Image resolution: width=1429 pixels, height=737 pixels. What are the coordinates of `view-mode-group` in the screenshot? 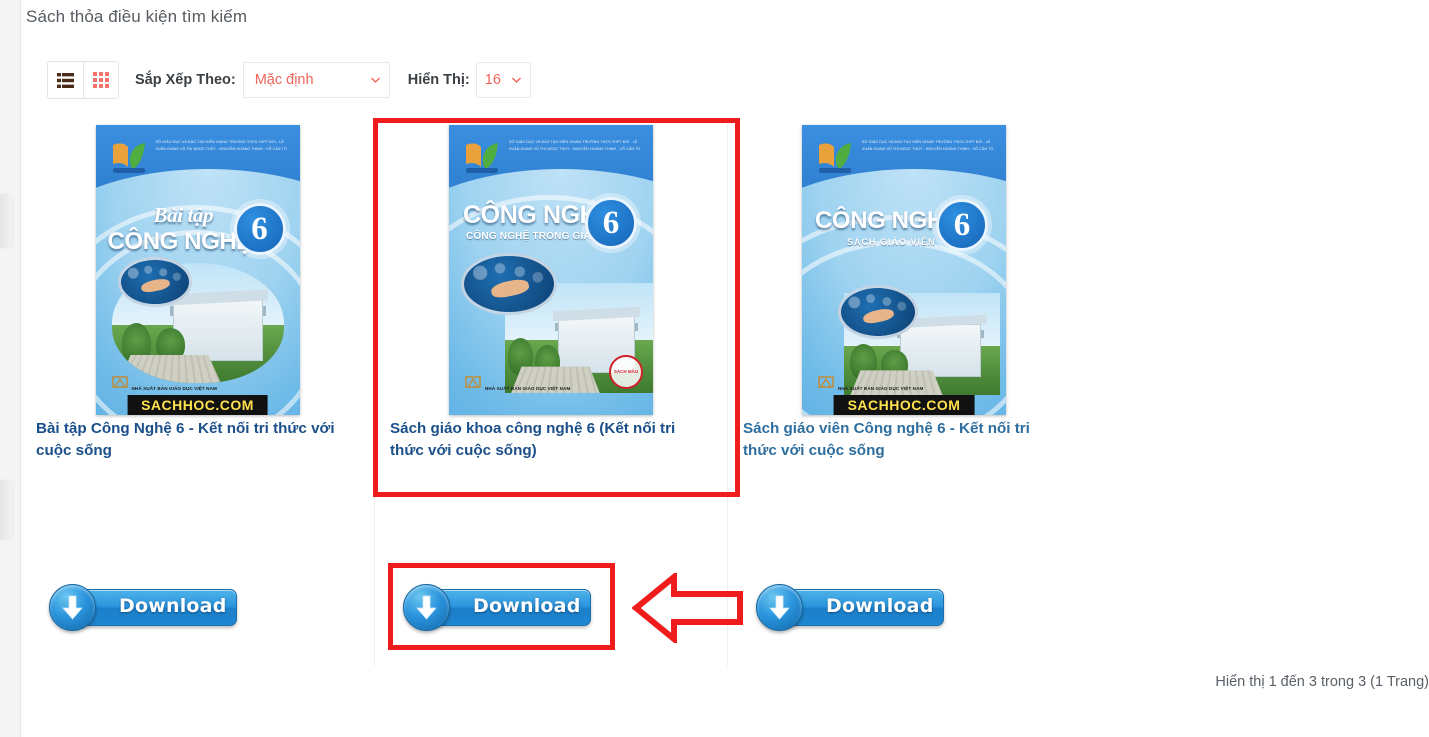 It's located at (83, 80).